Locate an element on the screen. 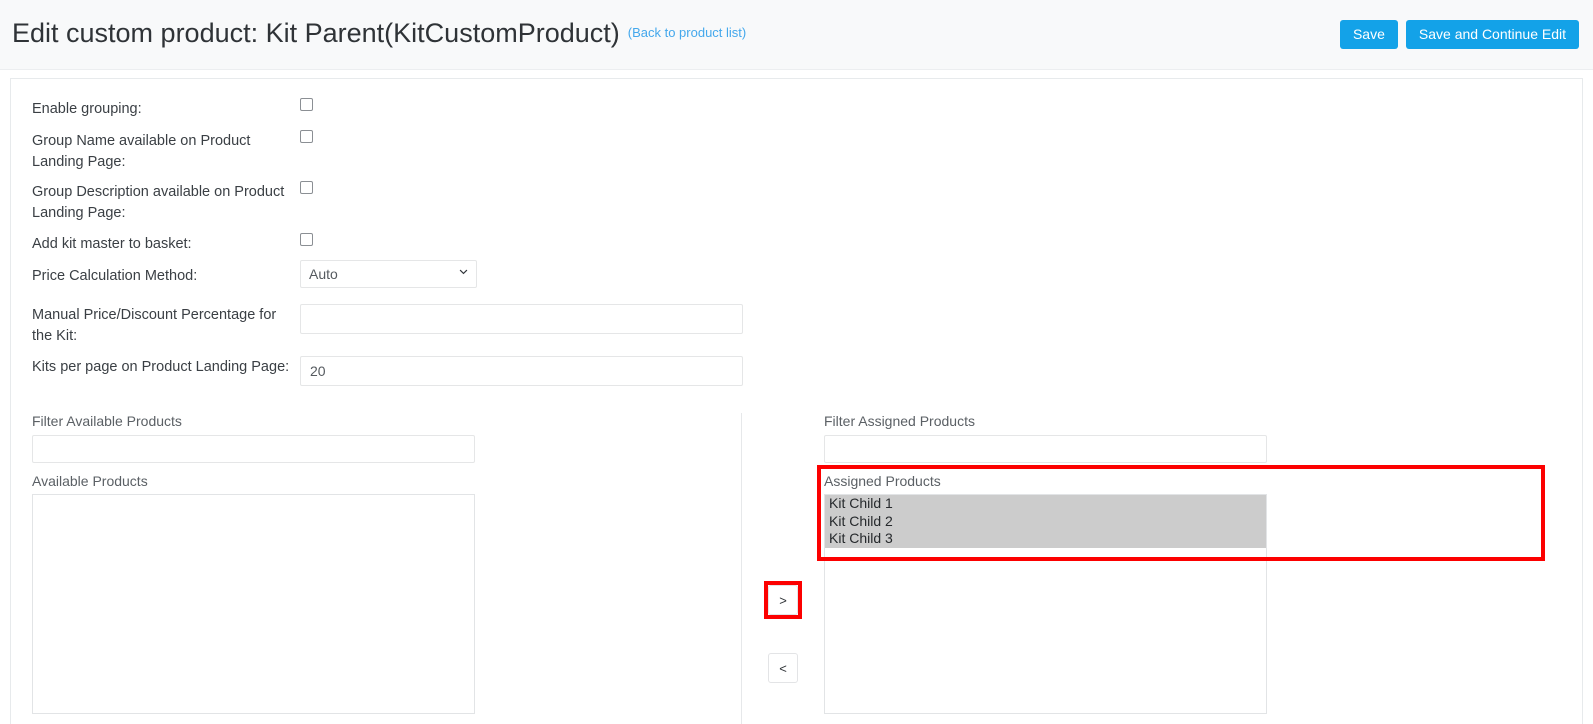  available-products-listbox is located at coordinates (253, 604).